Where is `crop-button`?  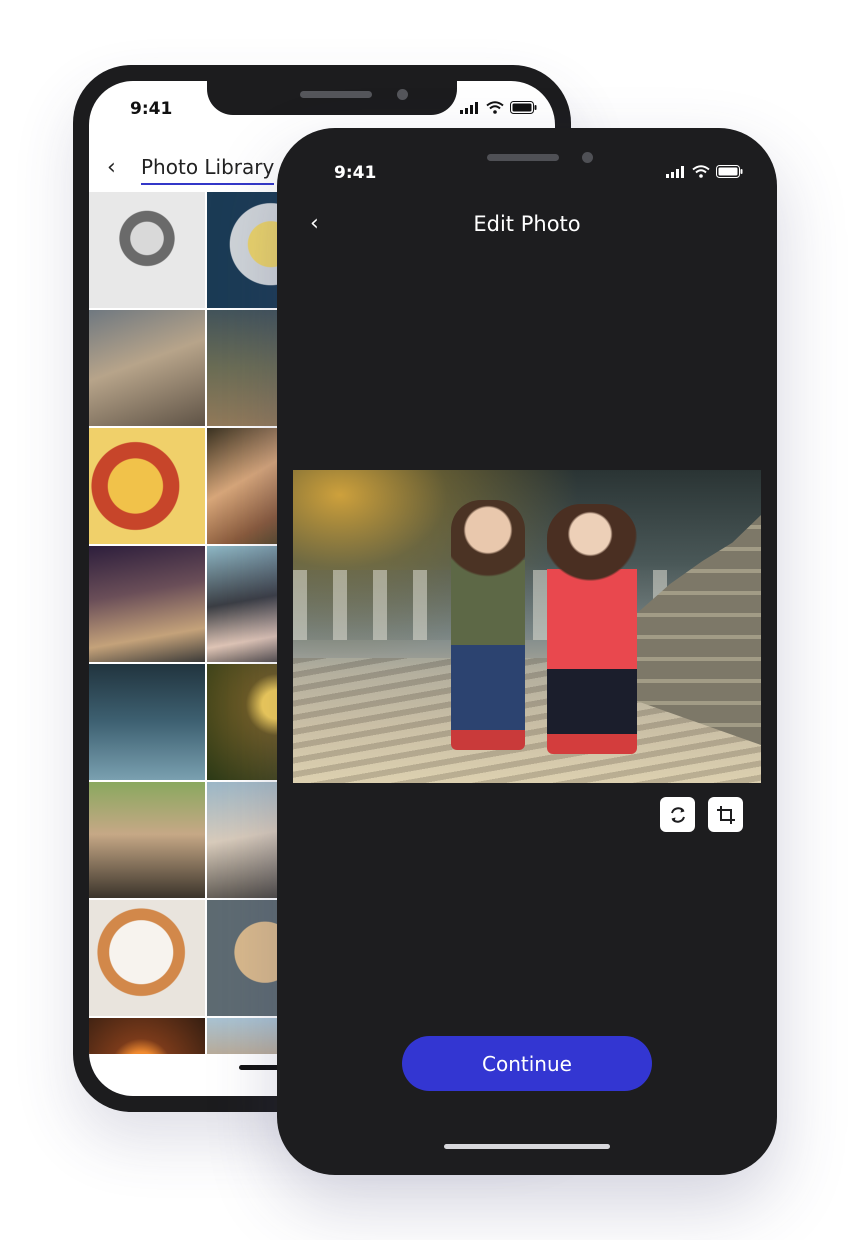
crop-button is located at coordinates (725, 814).